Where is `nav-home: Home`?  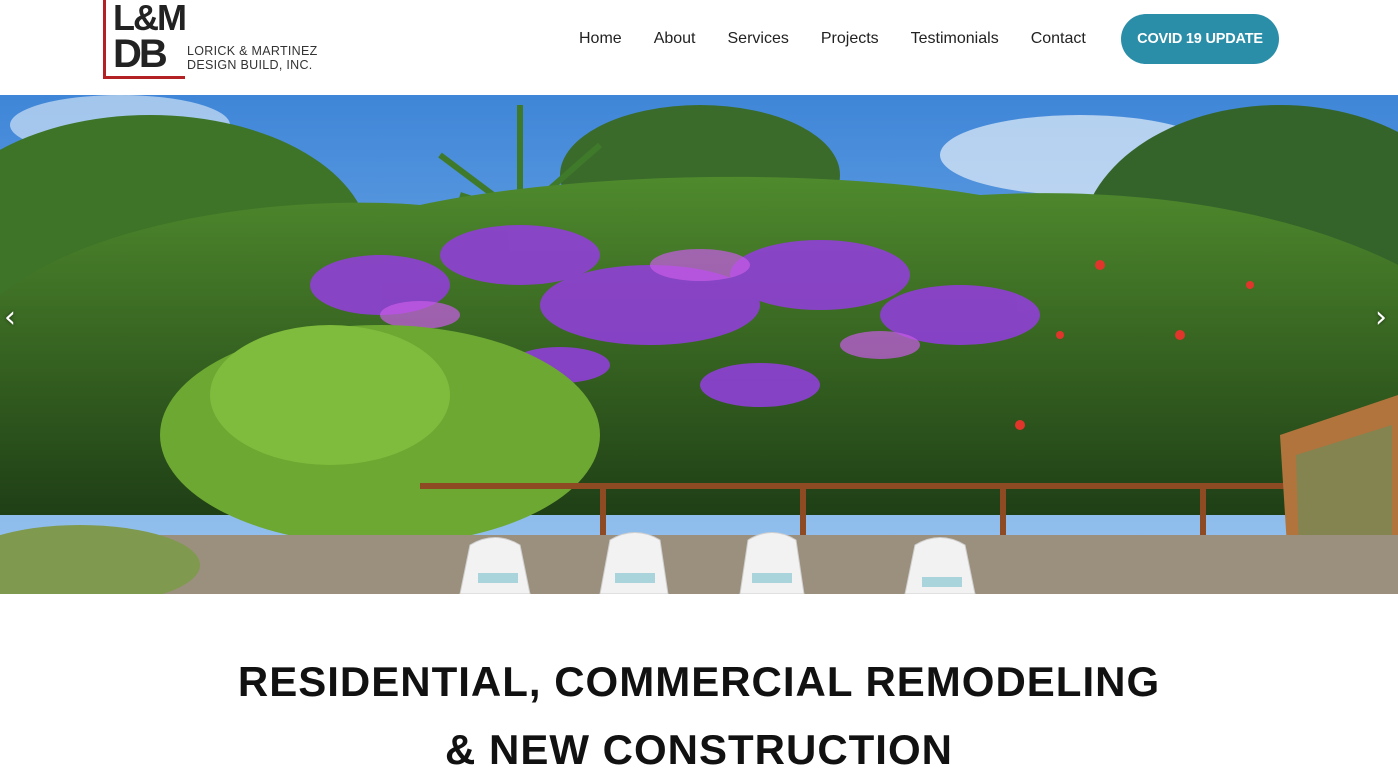 nav-home: Home is located at coordinates (600, 39).